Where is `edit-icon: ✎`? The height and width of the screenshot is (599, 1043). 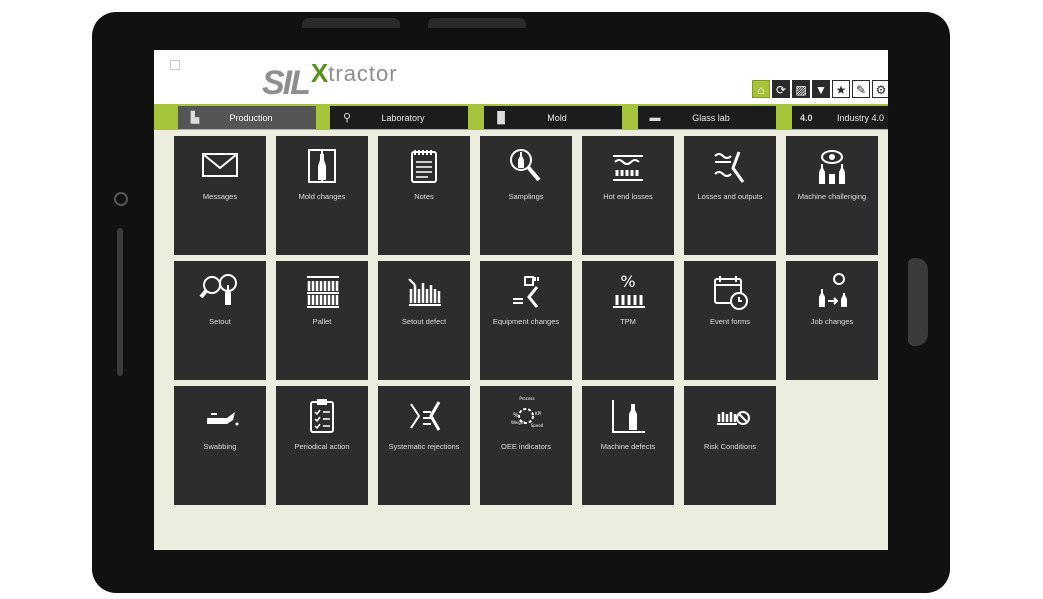
edit-icon: ✎ is located at coordinates (861, 90).